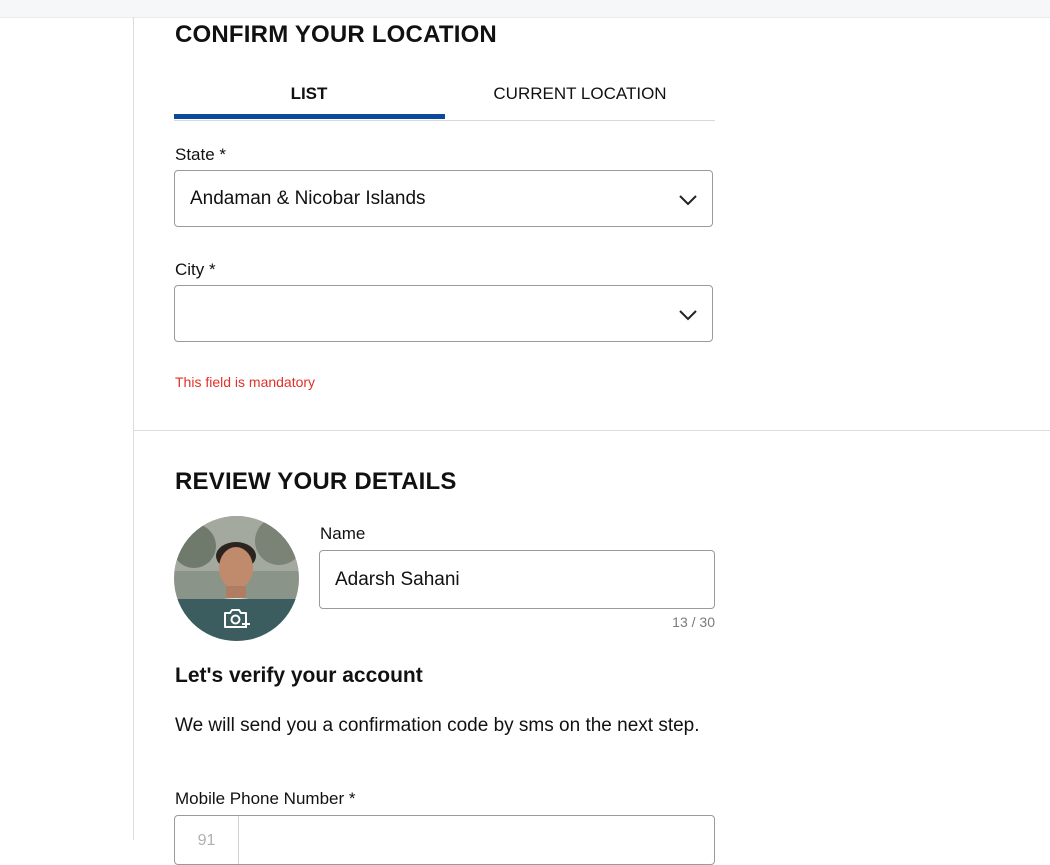 Image resolution: width=1050 pixels, height=865 pixels. Describe the element at coordinates (308, 198) in the screenshot. I see `state-select-value: Andaman & Nicobar Islands` at that location.